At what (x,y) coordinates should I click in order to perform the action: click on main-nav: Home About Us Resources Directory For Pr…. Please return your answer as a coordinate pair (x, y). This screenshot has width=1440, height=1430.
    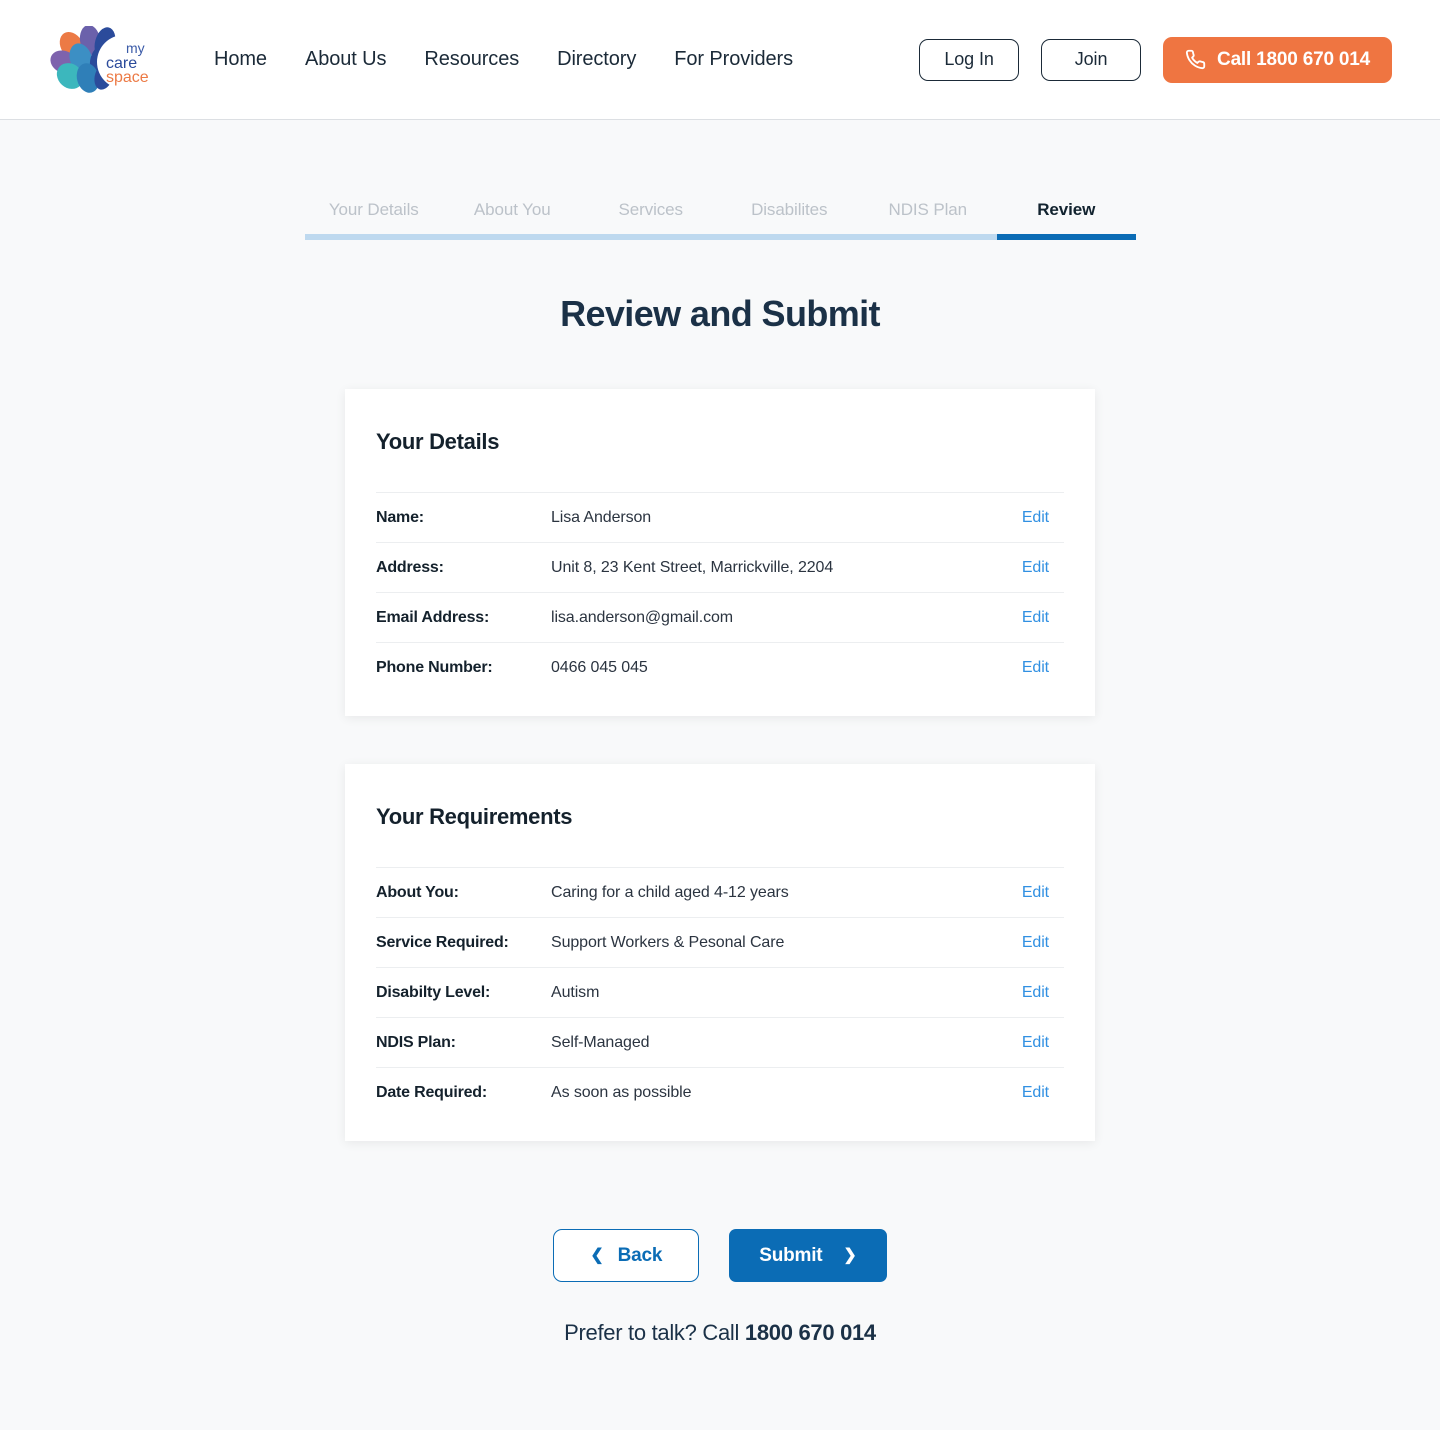
    Looking at the image, I should click on (503, 59).